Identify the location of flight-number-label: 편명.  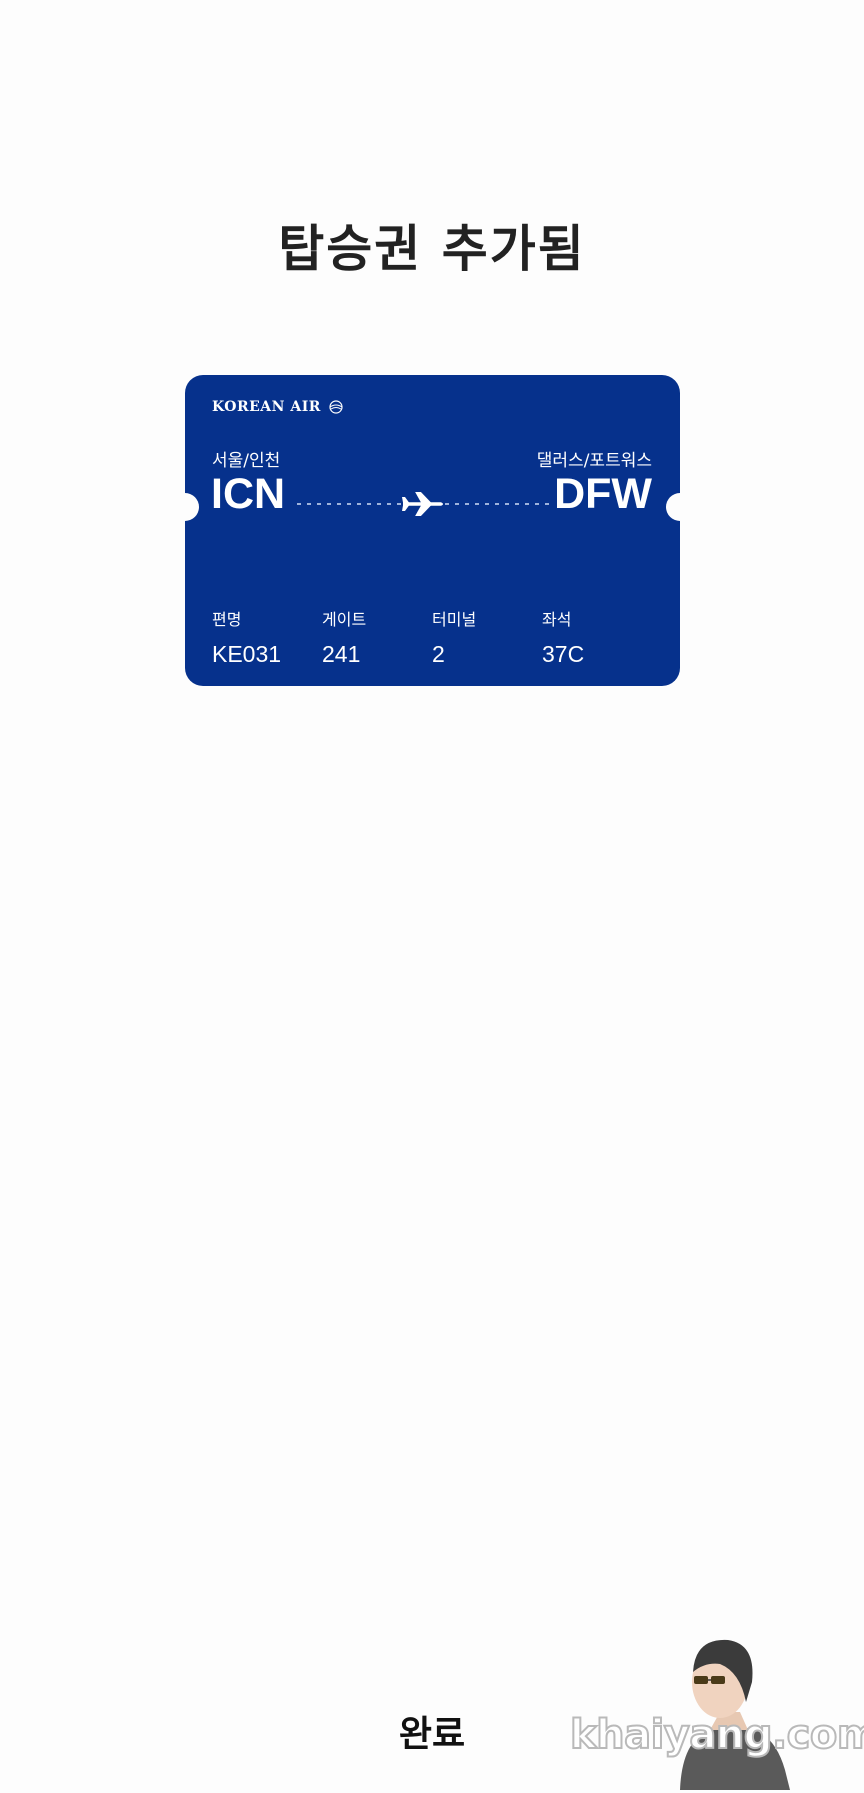
(227, 619).